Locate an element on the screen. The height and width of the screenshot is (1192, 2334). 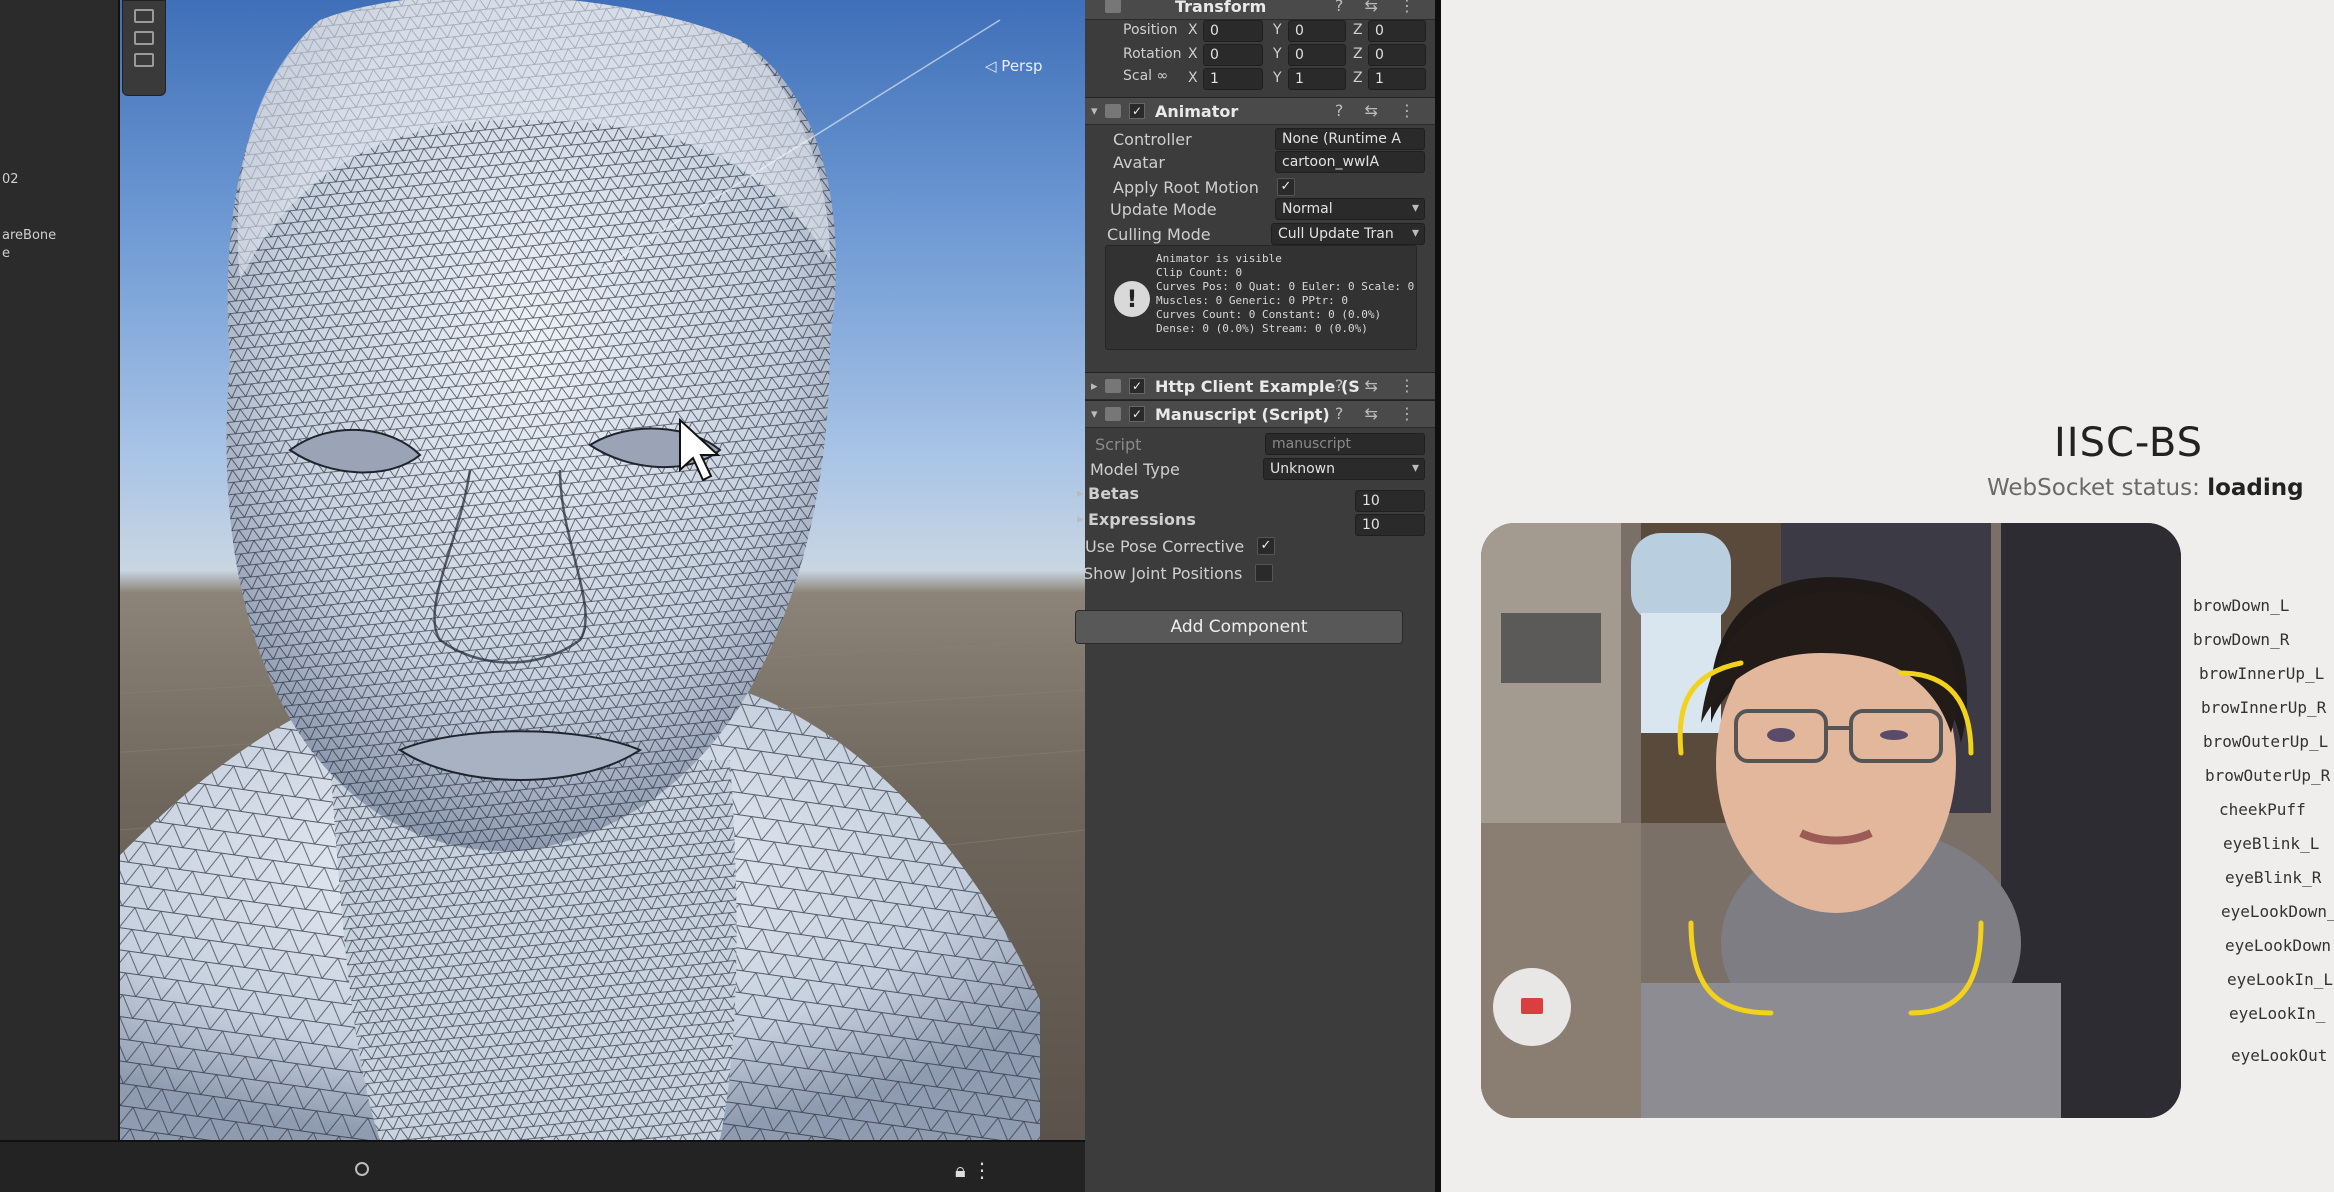
webcam-video is located at coordinates (1831, 820).